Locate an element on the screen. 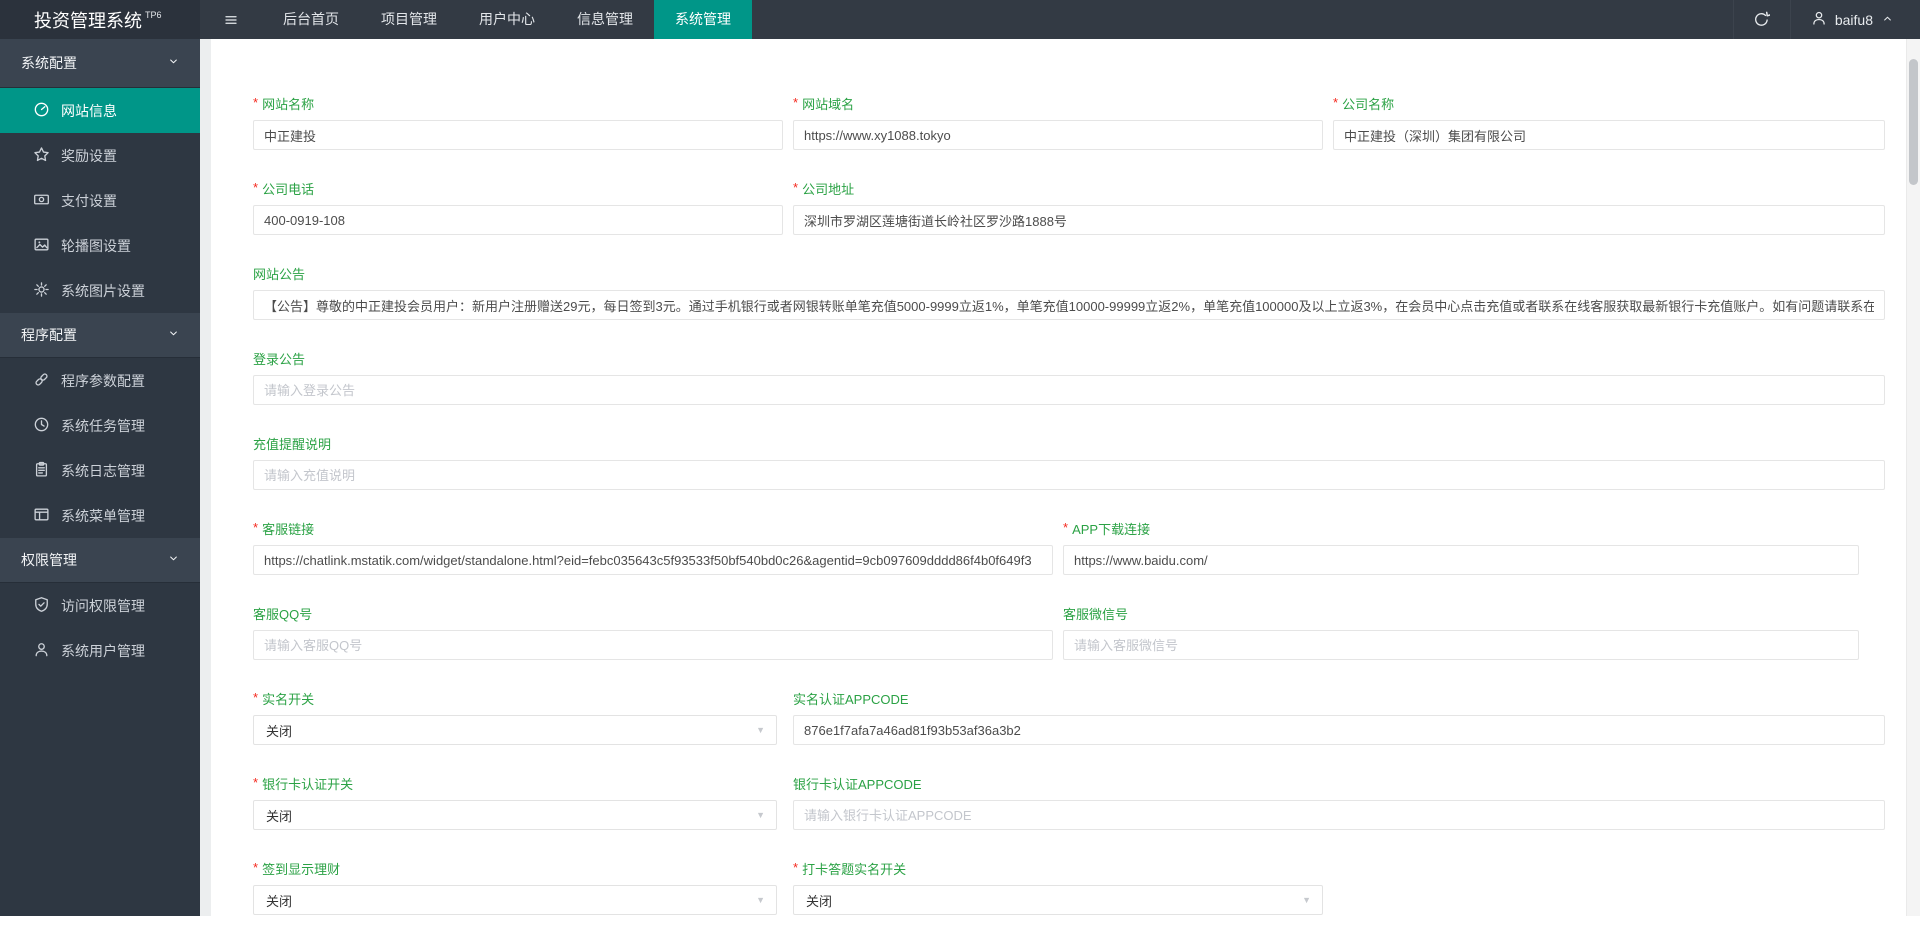 The width and height of the screenshot is (1920, 946). site-domain-input is located at coordinates (1058, 135).